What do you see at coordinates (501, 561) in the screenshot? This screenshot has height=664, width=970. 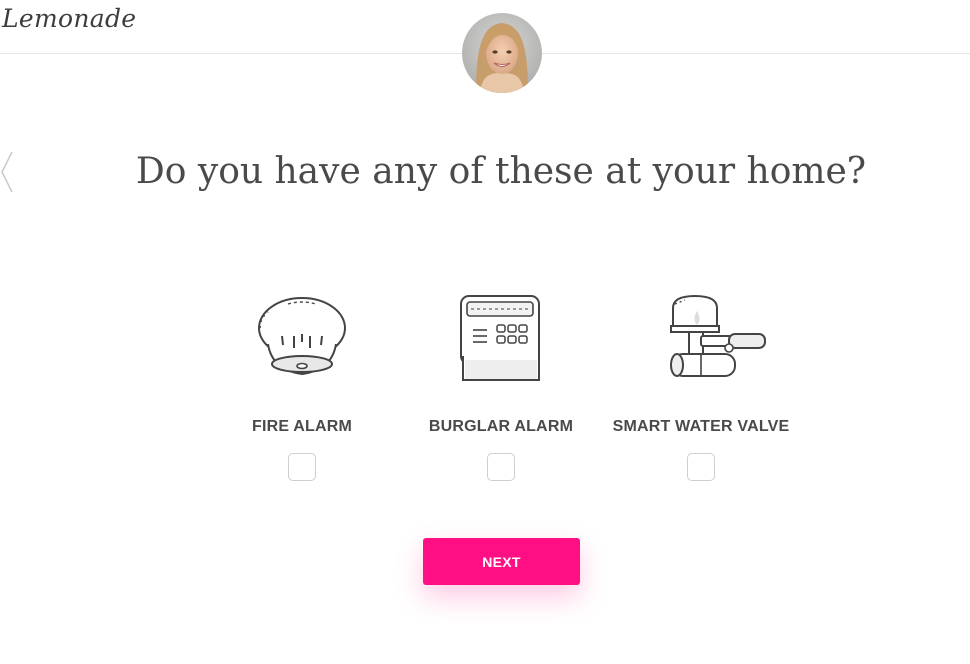 I see `next-button: NEXT` at bounding box center [501, 561].